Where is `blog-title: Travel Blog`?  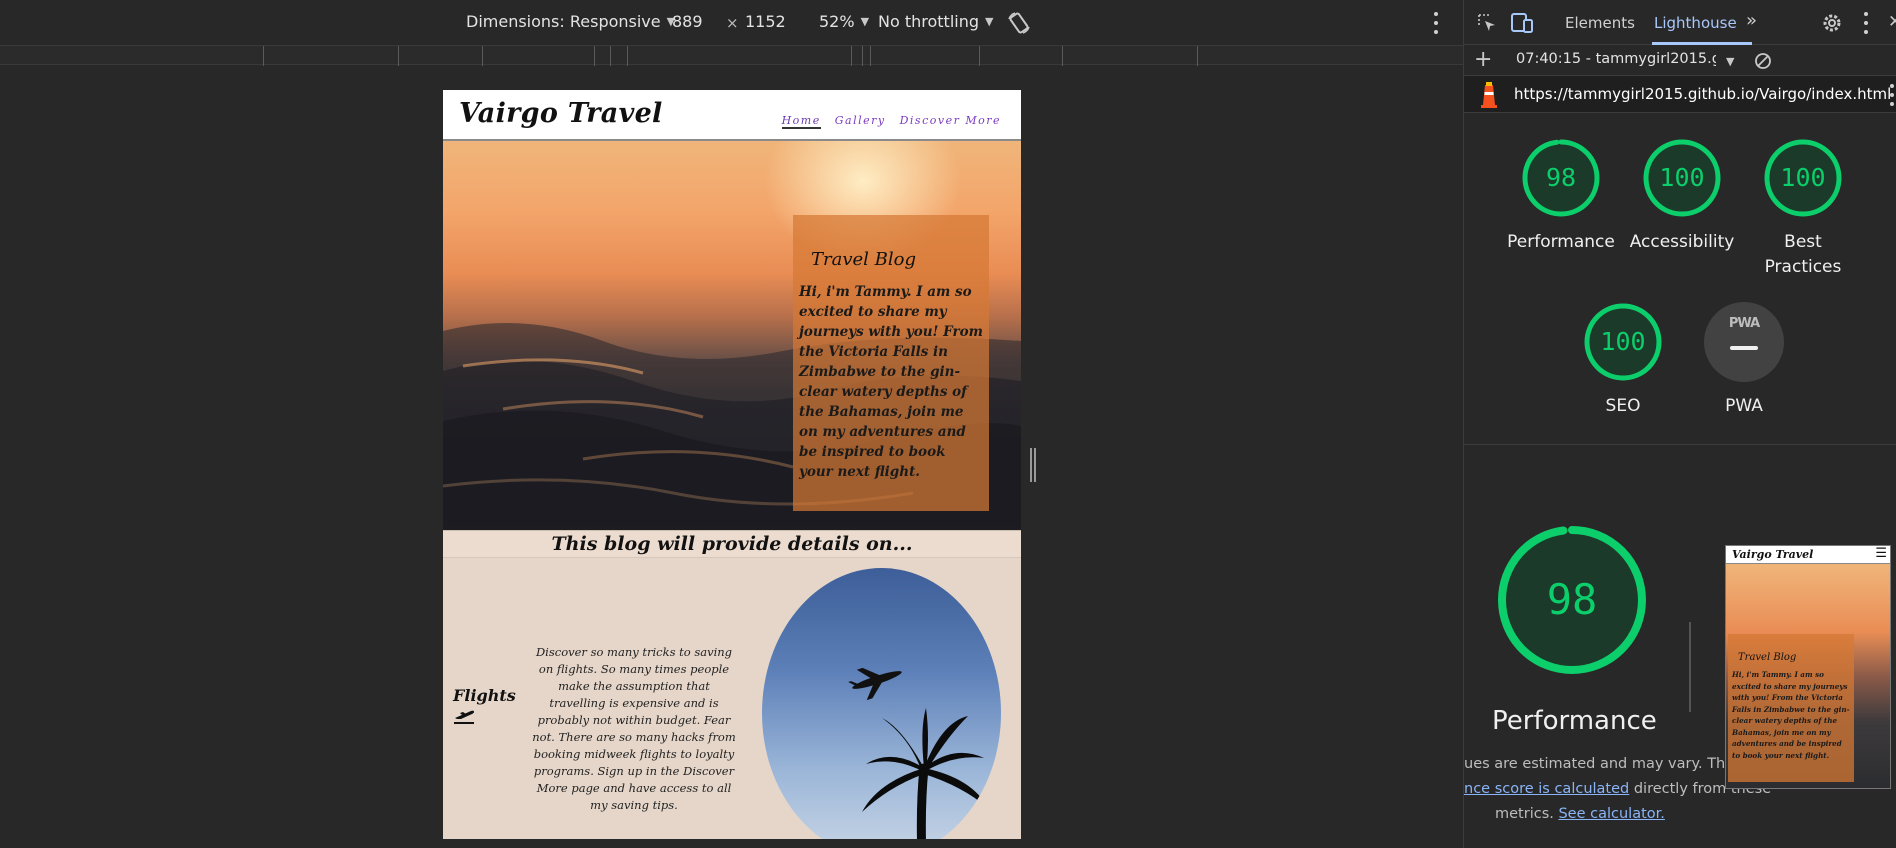 blog-title: Travel Blog is located at coordinates (863, 259).